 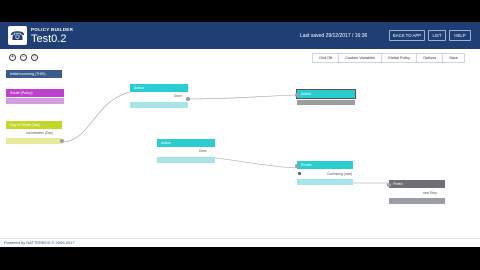 I want to click on node-router-port, so click(x=325, y=182).